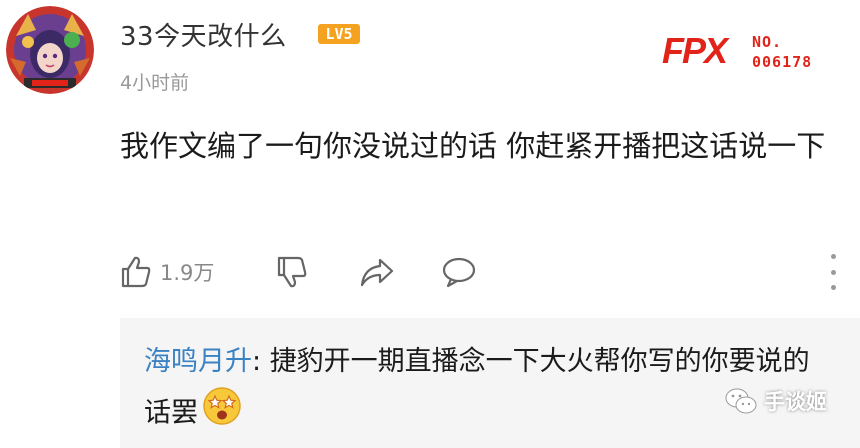 The image size is (860, 448). I want to click on fan-badge-number: NO. 006178, so click(792, 52).